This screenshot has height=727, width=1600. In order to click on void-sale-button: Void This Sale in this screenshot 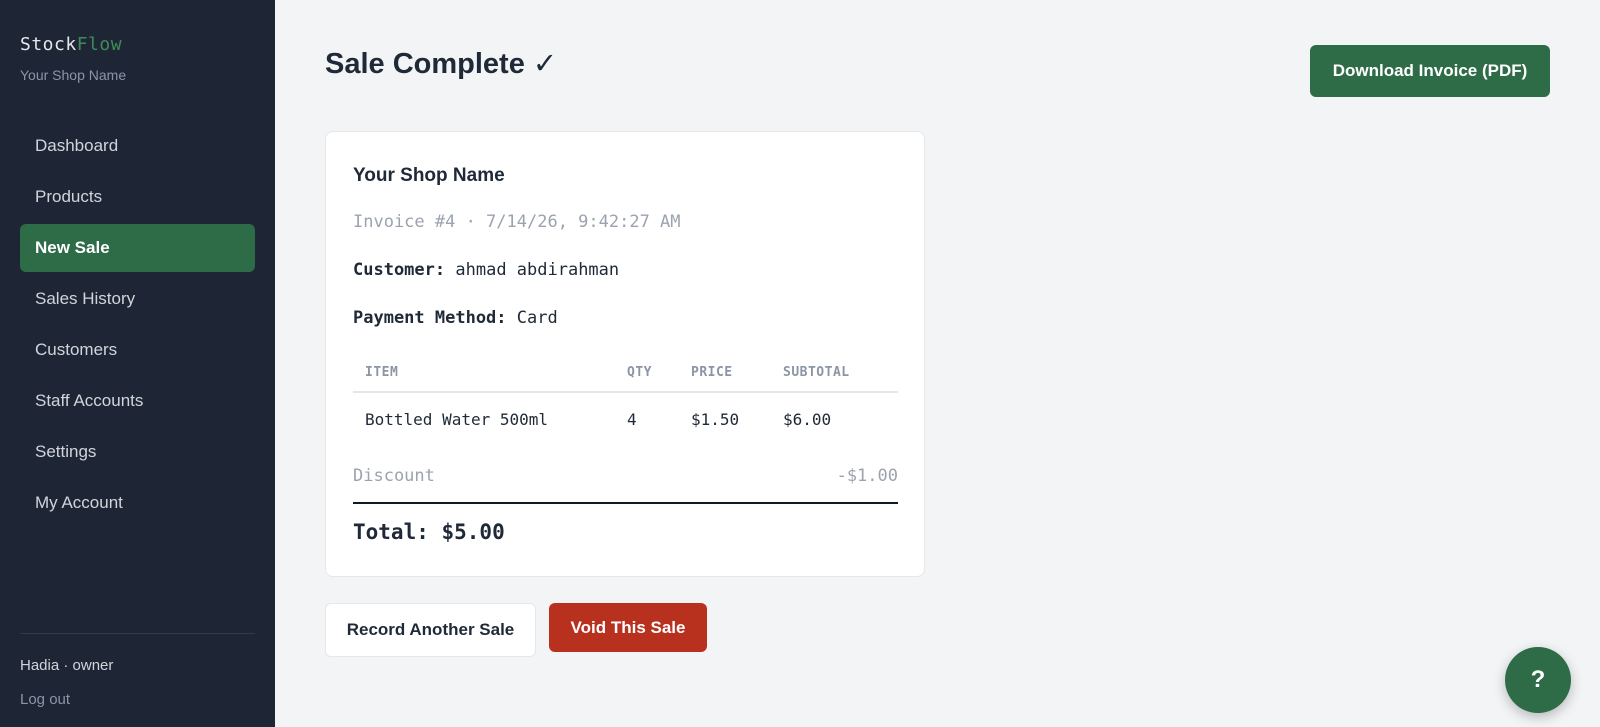, I will do `click(628, 627)`.